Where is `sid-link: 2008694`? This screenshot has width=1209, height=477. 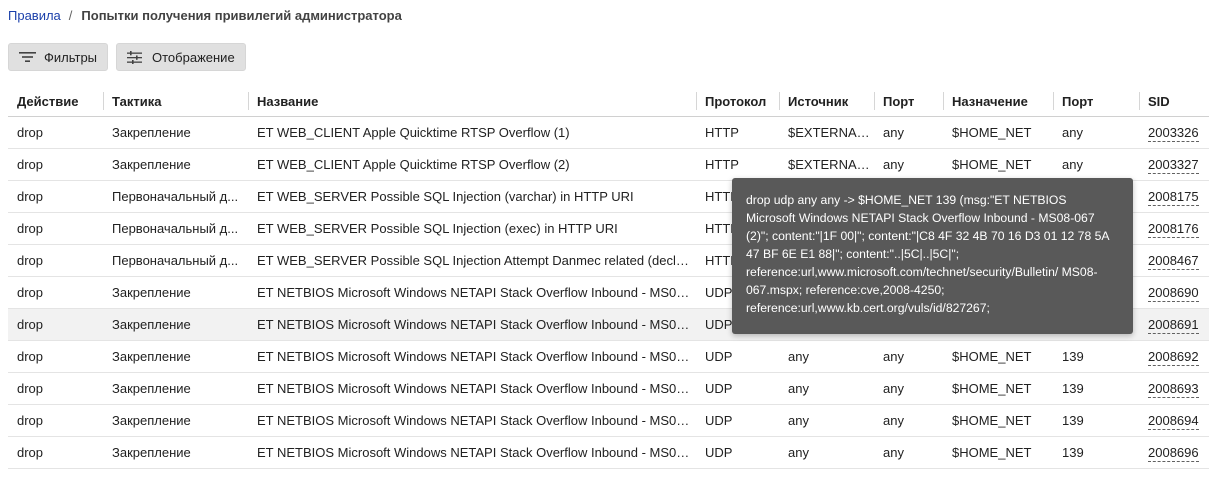 sid-link: 2008694 is located at coordinates (1173, 421).